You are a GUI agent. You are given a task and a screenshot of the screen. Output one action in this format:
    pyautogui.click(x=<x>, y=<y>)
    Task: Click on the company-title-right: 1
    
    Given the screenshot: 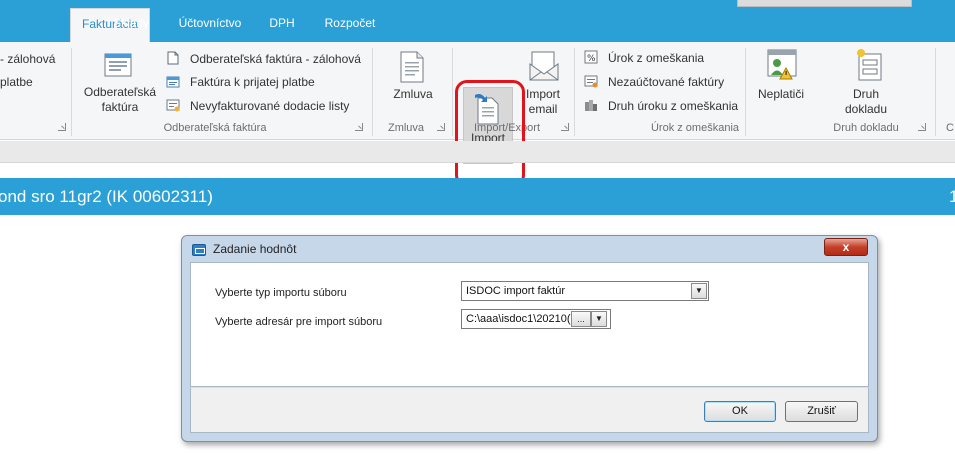 What is the action you would take?
    pyautogui.click(x=952, y=196)
    